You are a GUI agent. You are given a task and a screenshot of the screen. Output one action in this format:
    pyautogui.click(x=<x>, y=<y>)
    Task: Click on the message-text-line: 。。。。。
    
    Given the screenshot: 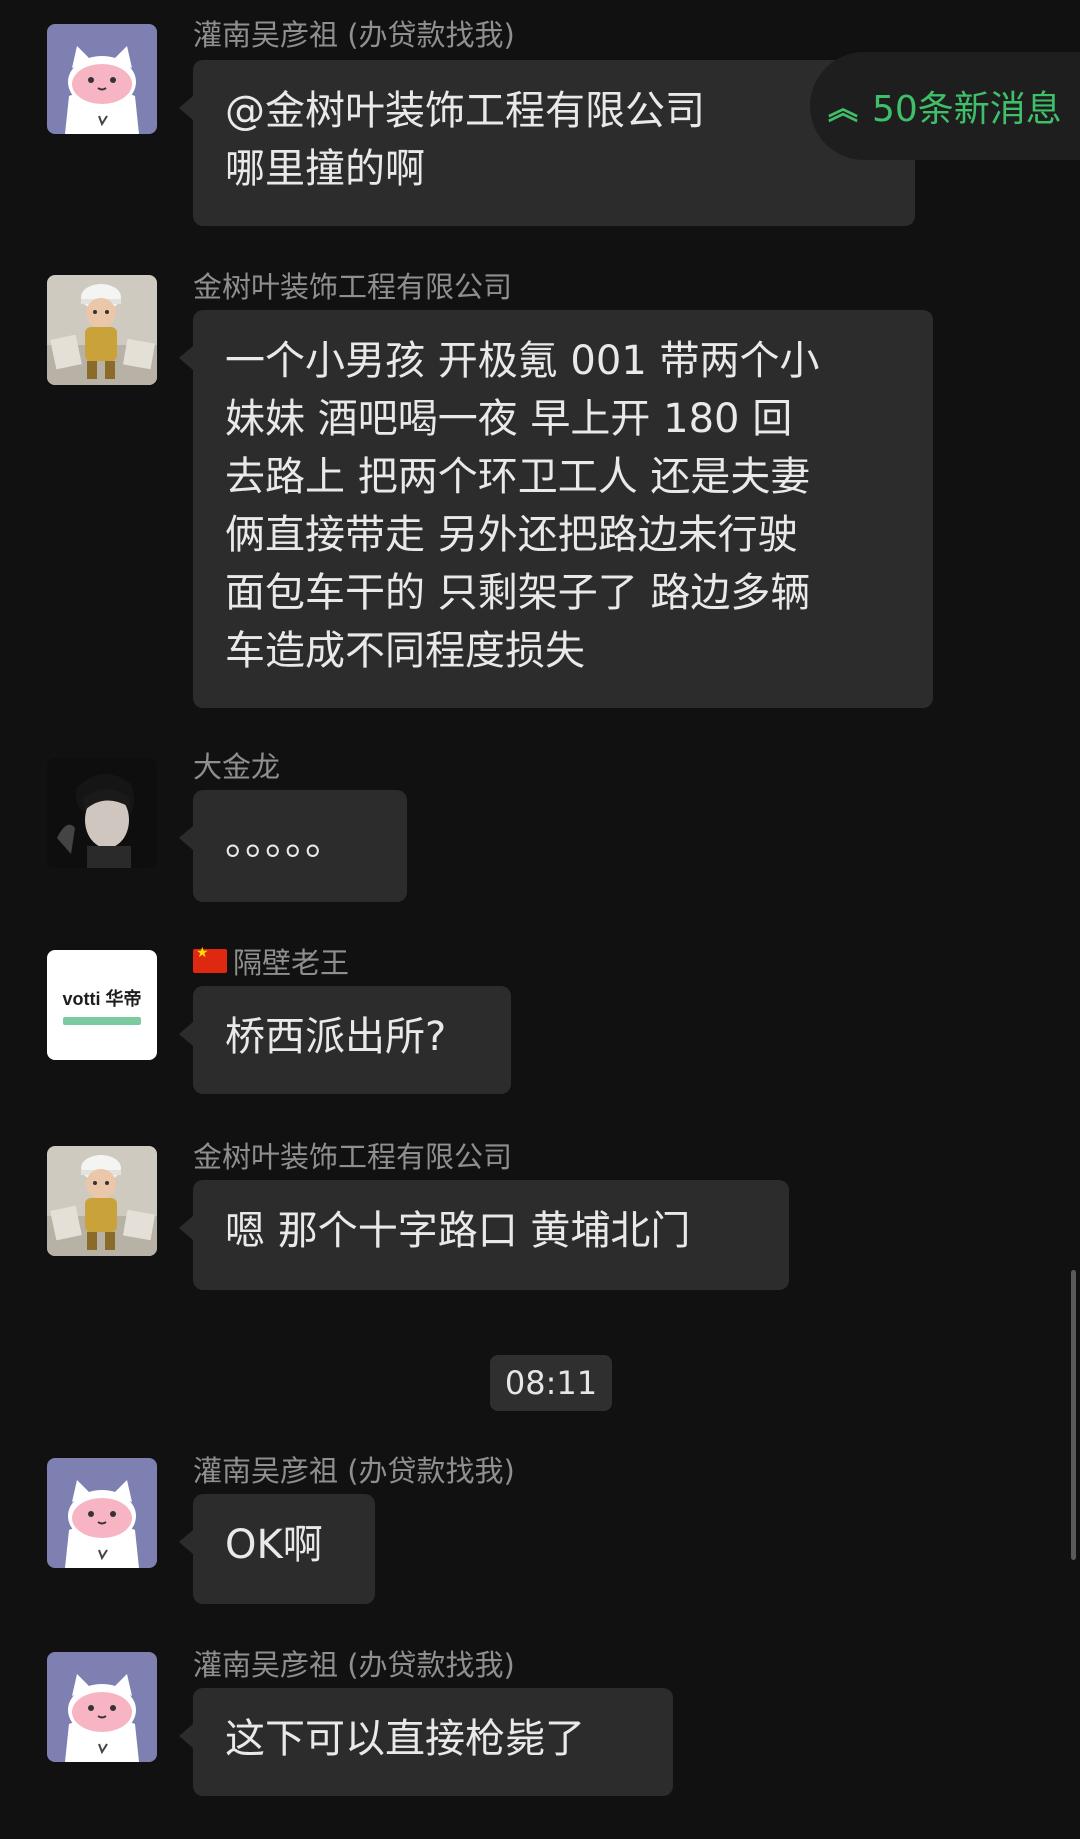 What is the action you would take?
    pyautogui.click(x=285, y=841)
    